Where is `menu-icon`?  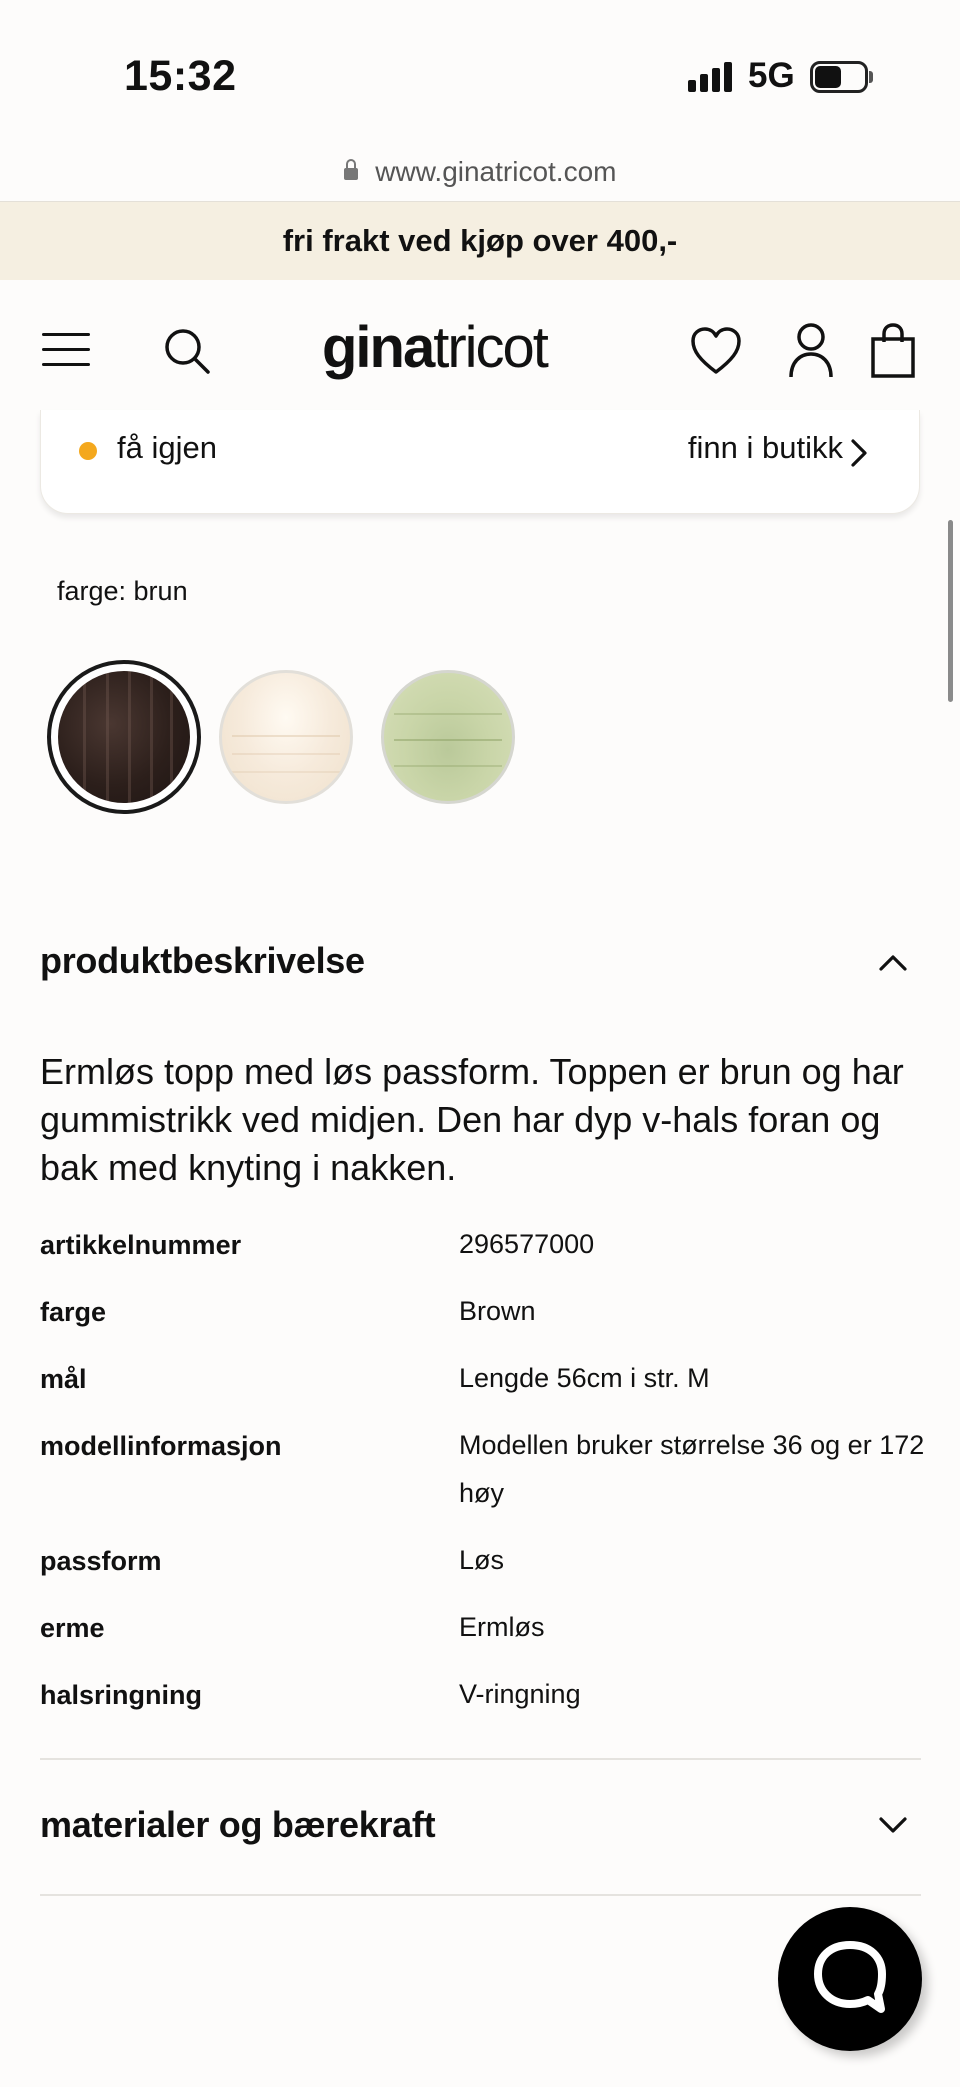
menu-icon is located at coordinates (66, 350).